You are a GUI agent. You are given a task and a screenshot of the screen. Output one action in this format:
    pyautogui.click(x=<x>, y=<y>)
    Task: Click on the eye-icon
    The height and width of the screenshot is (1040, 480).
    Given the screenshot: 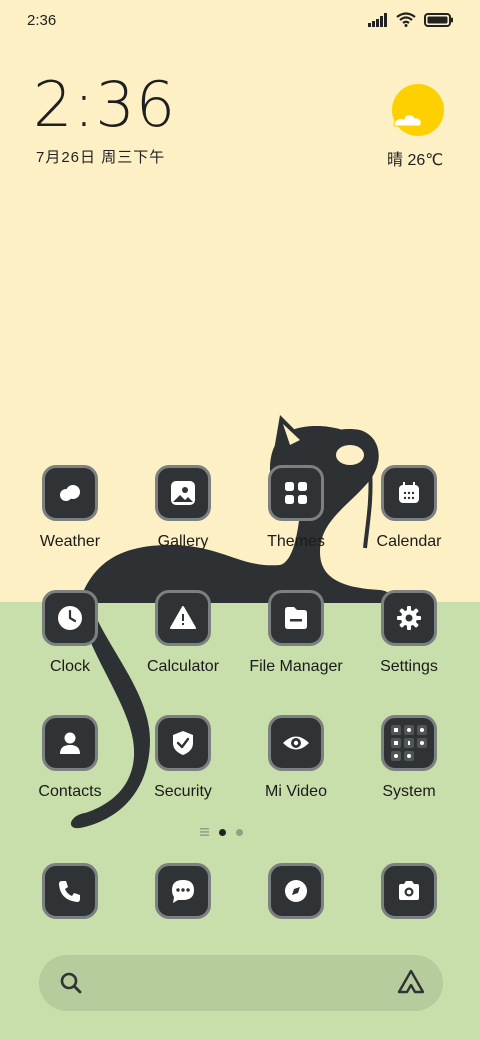 What is the action you would take?
    pyautogui.click(x=296, y=743)
    